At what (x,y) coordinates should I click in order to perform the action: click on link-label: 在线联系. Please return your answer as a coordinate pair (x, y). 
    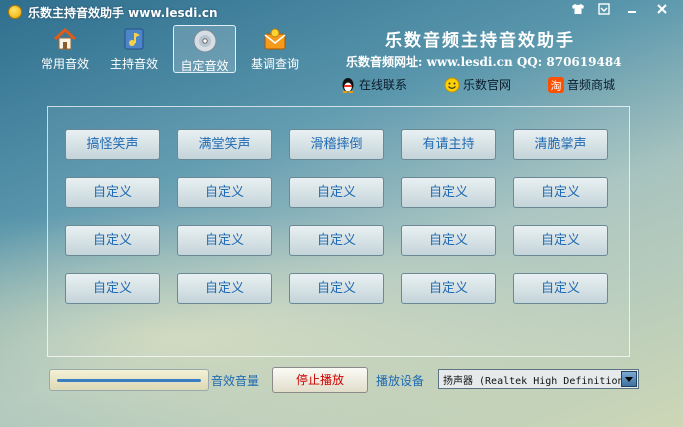
    Looking at the image, I should click on (383, 85).